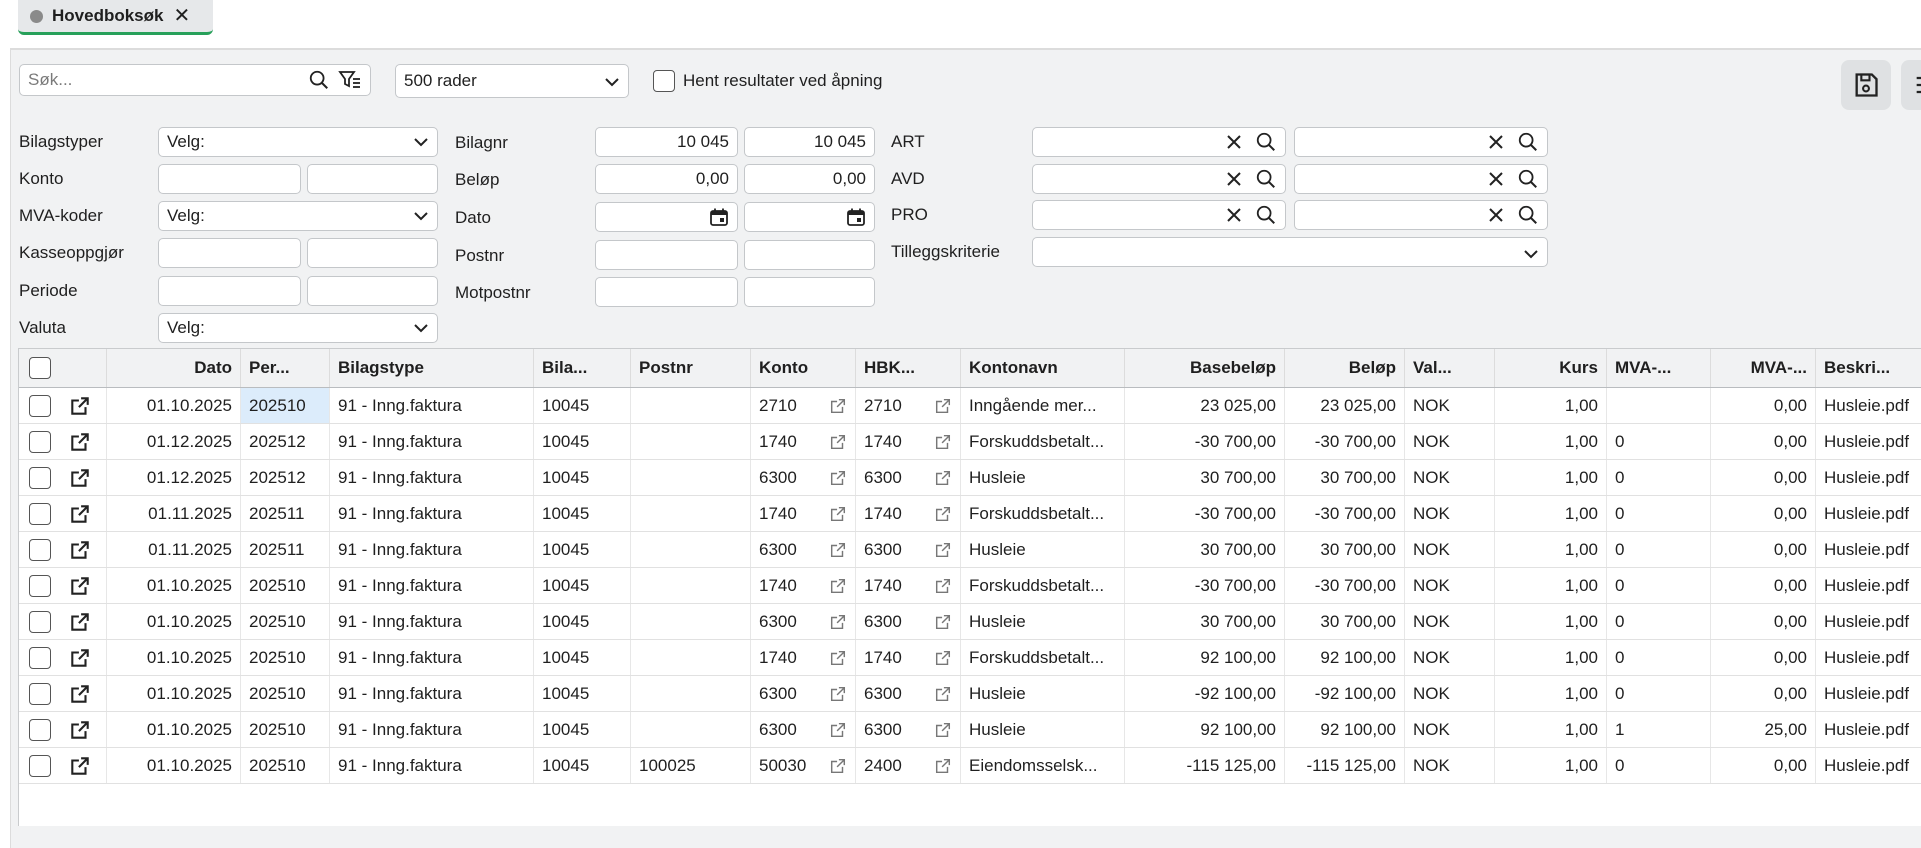 This screenshot has height=848, width=1921. I want to click on pro-from-input, so click(1159, 215).